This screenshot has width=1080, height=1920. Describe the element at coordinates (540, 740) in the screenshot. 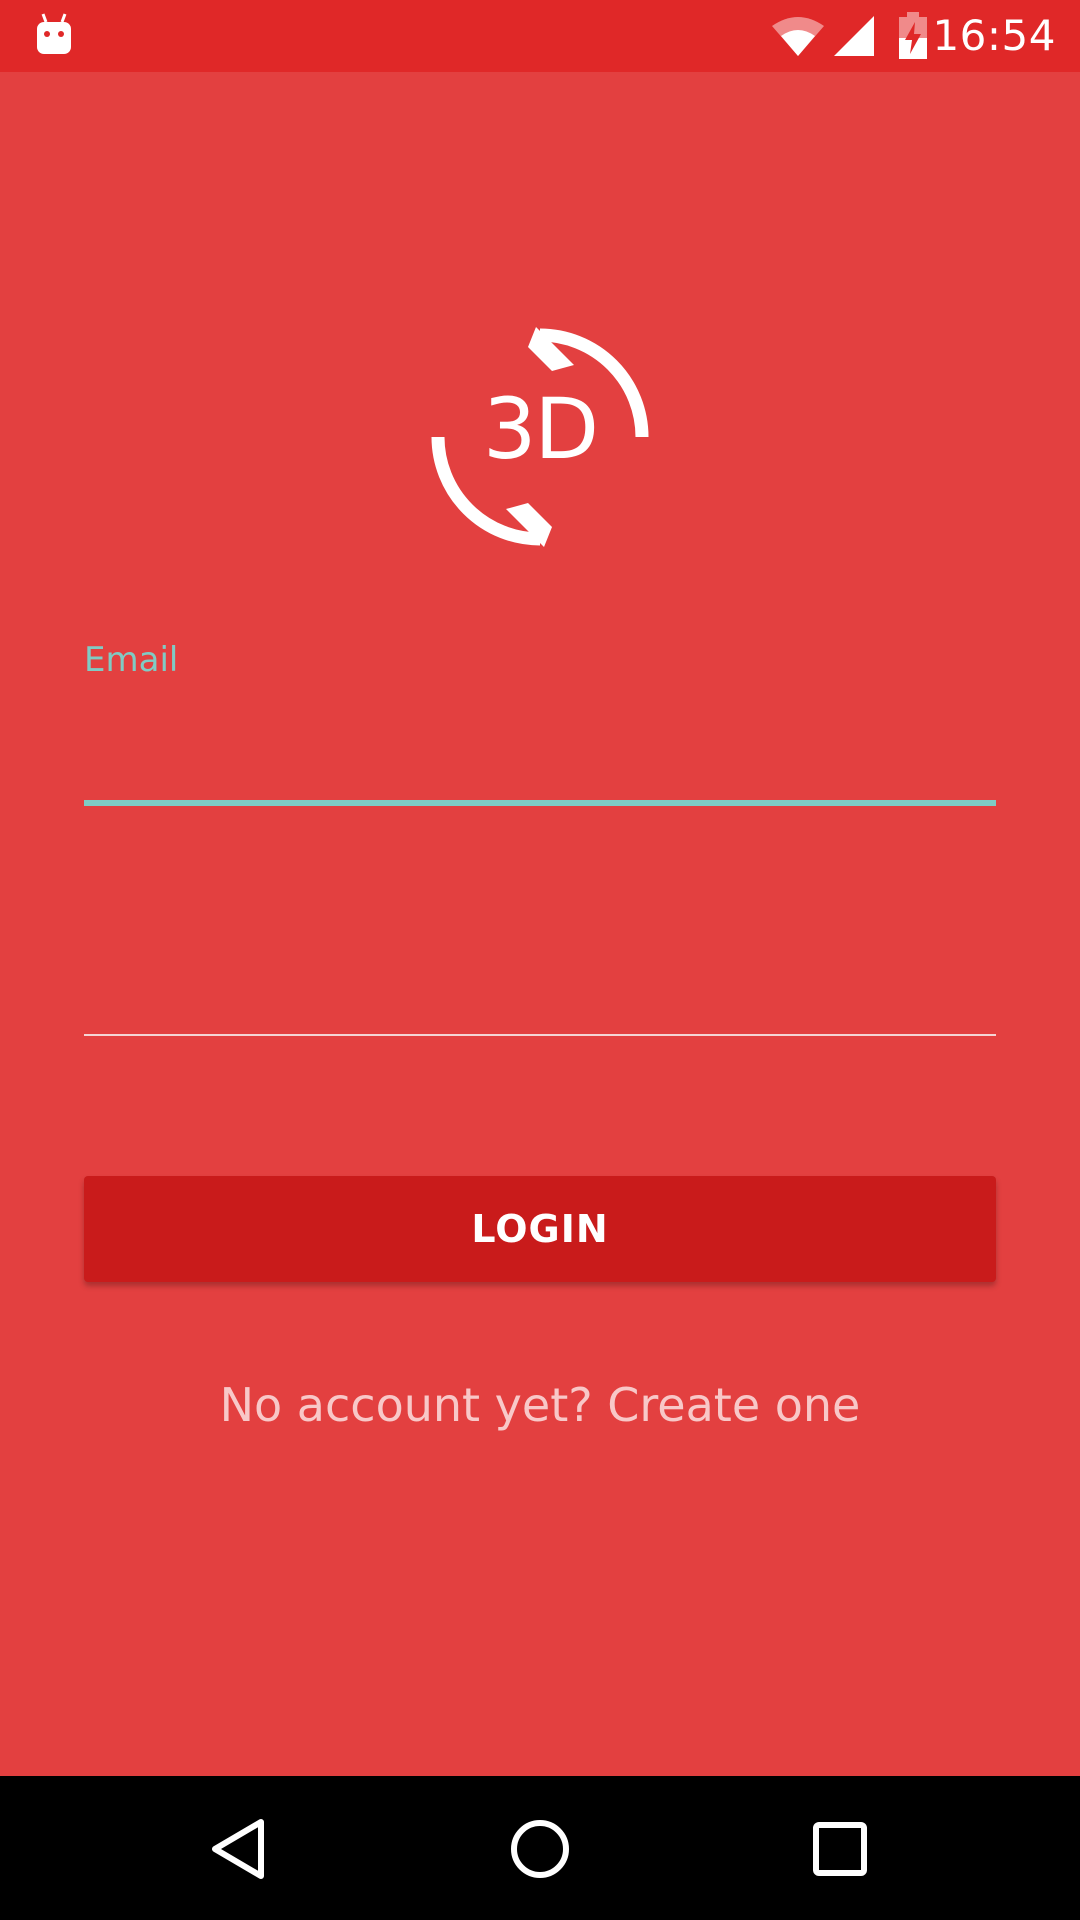

I see `email-input` at that location.